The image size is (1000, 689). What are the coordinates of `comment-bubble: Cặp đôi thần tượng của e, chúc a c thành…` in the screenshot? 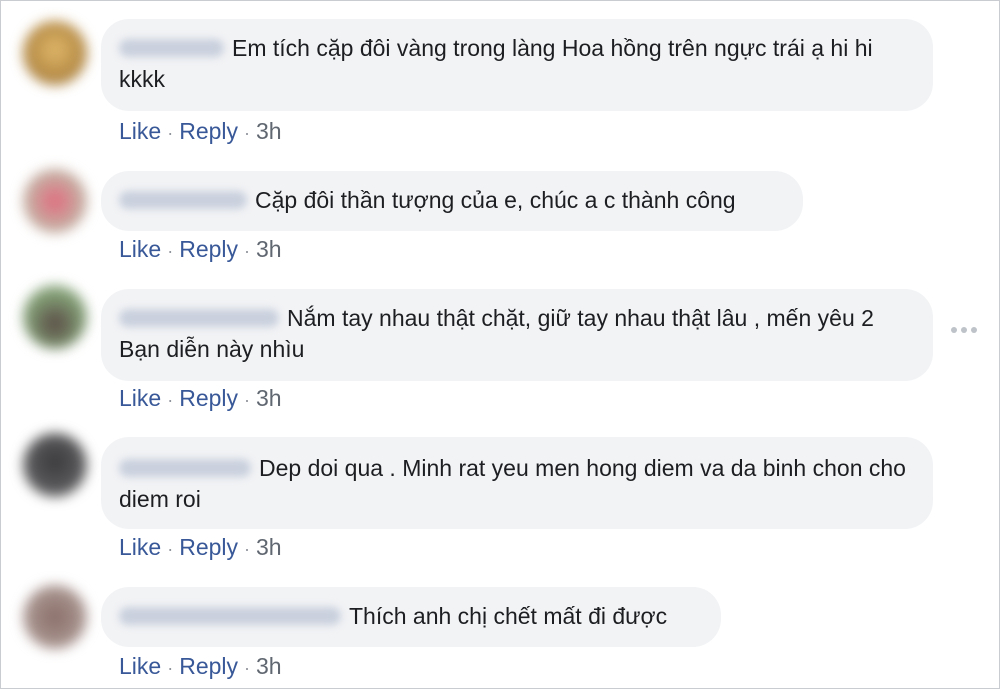 It's located at (452, 201).